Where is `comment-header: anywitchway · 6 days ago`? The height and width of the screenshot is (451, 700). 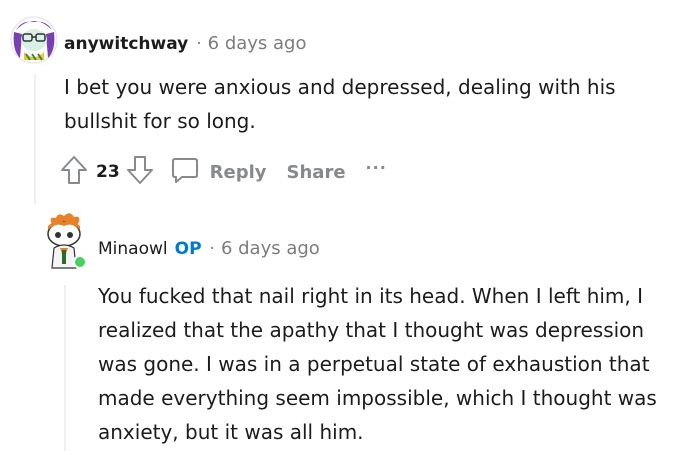 comment-header: anywitchway · 6 days ago is located at coordinates (185, 43).